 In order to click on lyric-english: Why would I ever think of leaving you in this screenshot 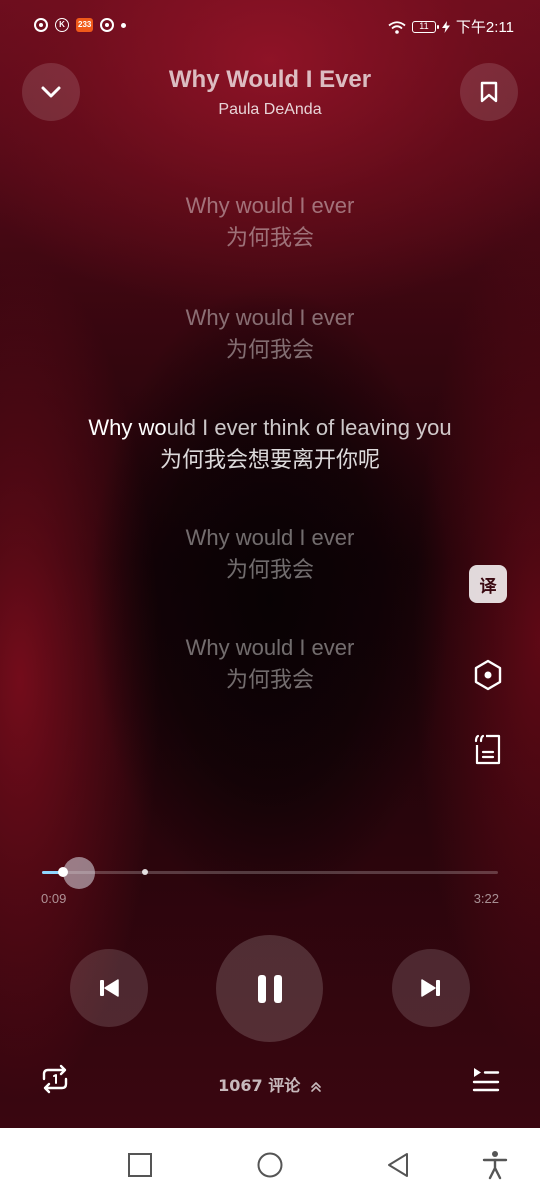, I will do `click(270, 428)`.